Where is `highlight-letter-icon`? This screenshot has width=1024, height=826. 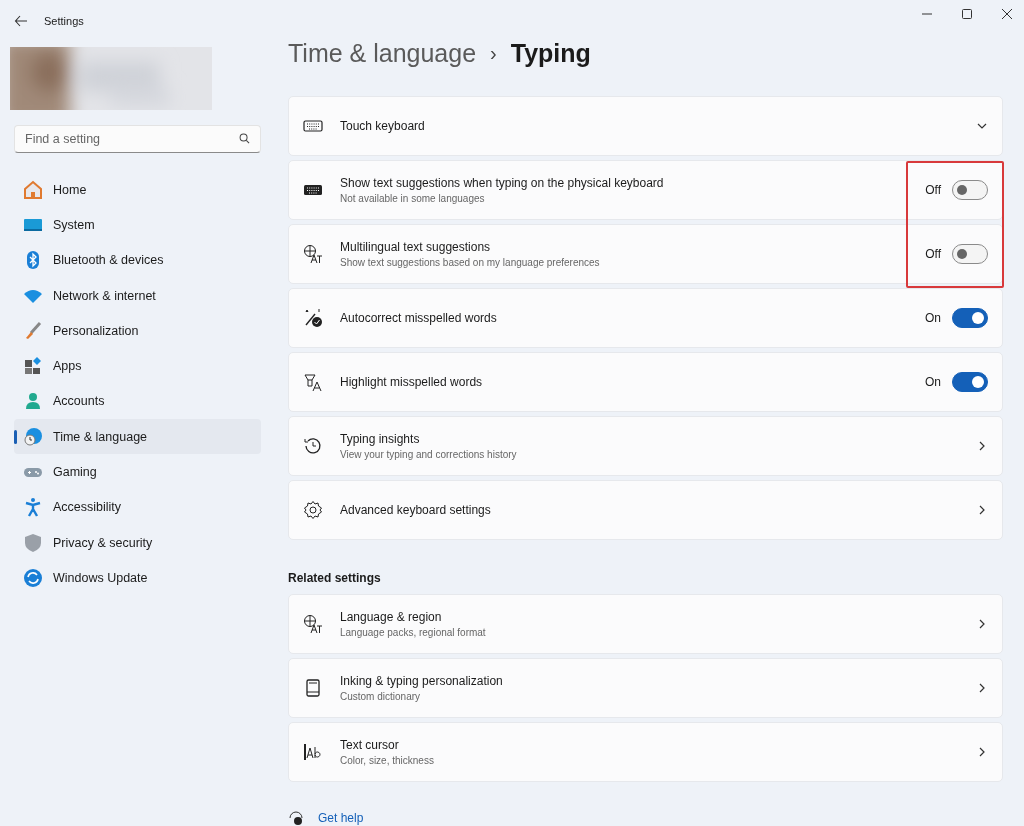 highlight-letter-icon is located at coordinates (313, 382).